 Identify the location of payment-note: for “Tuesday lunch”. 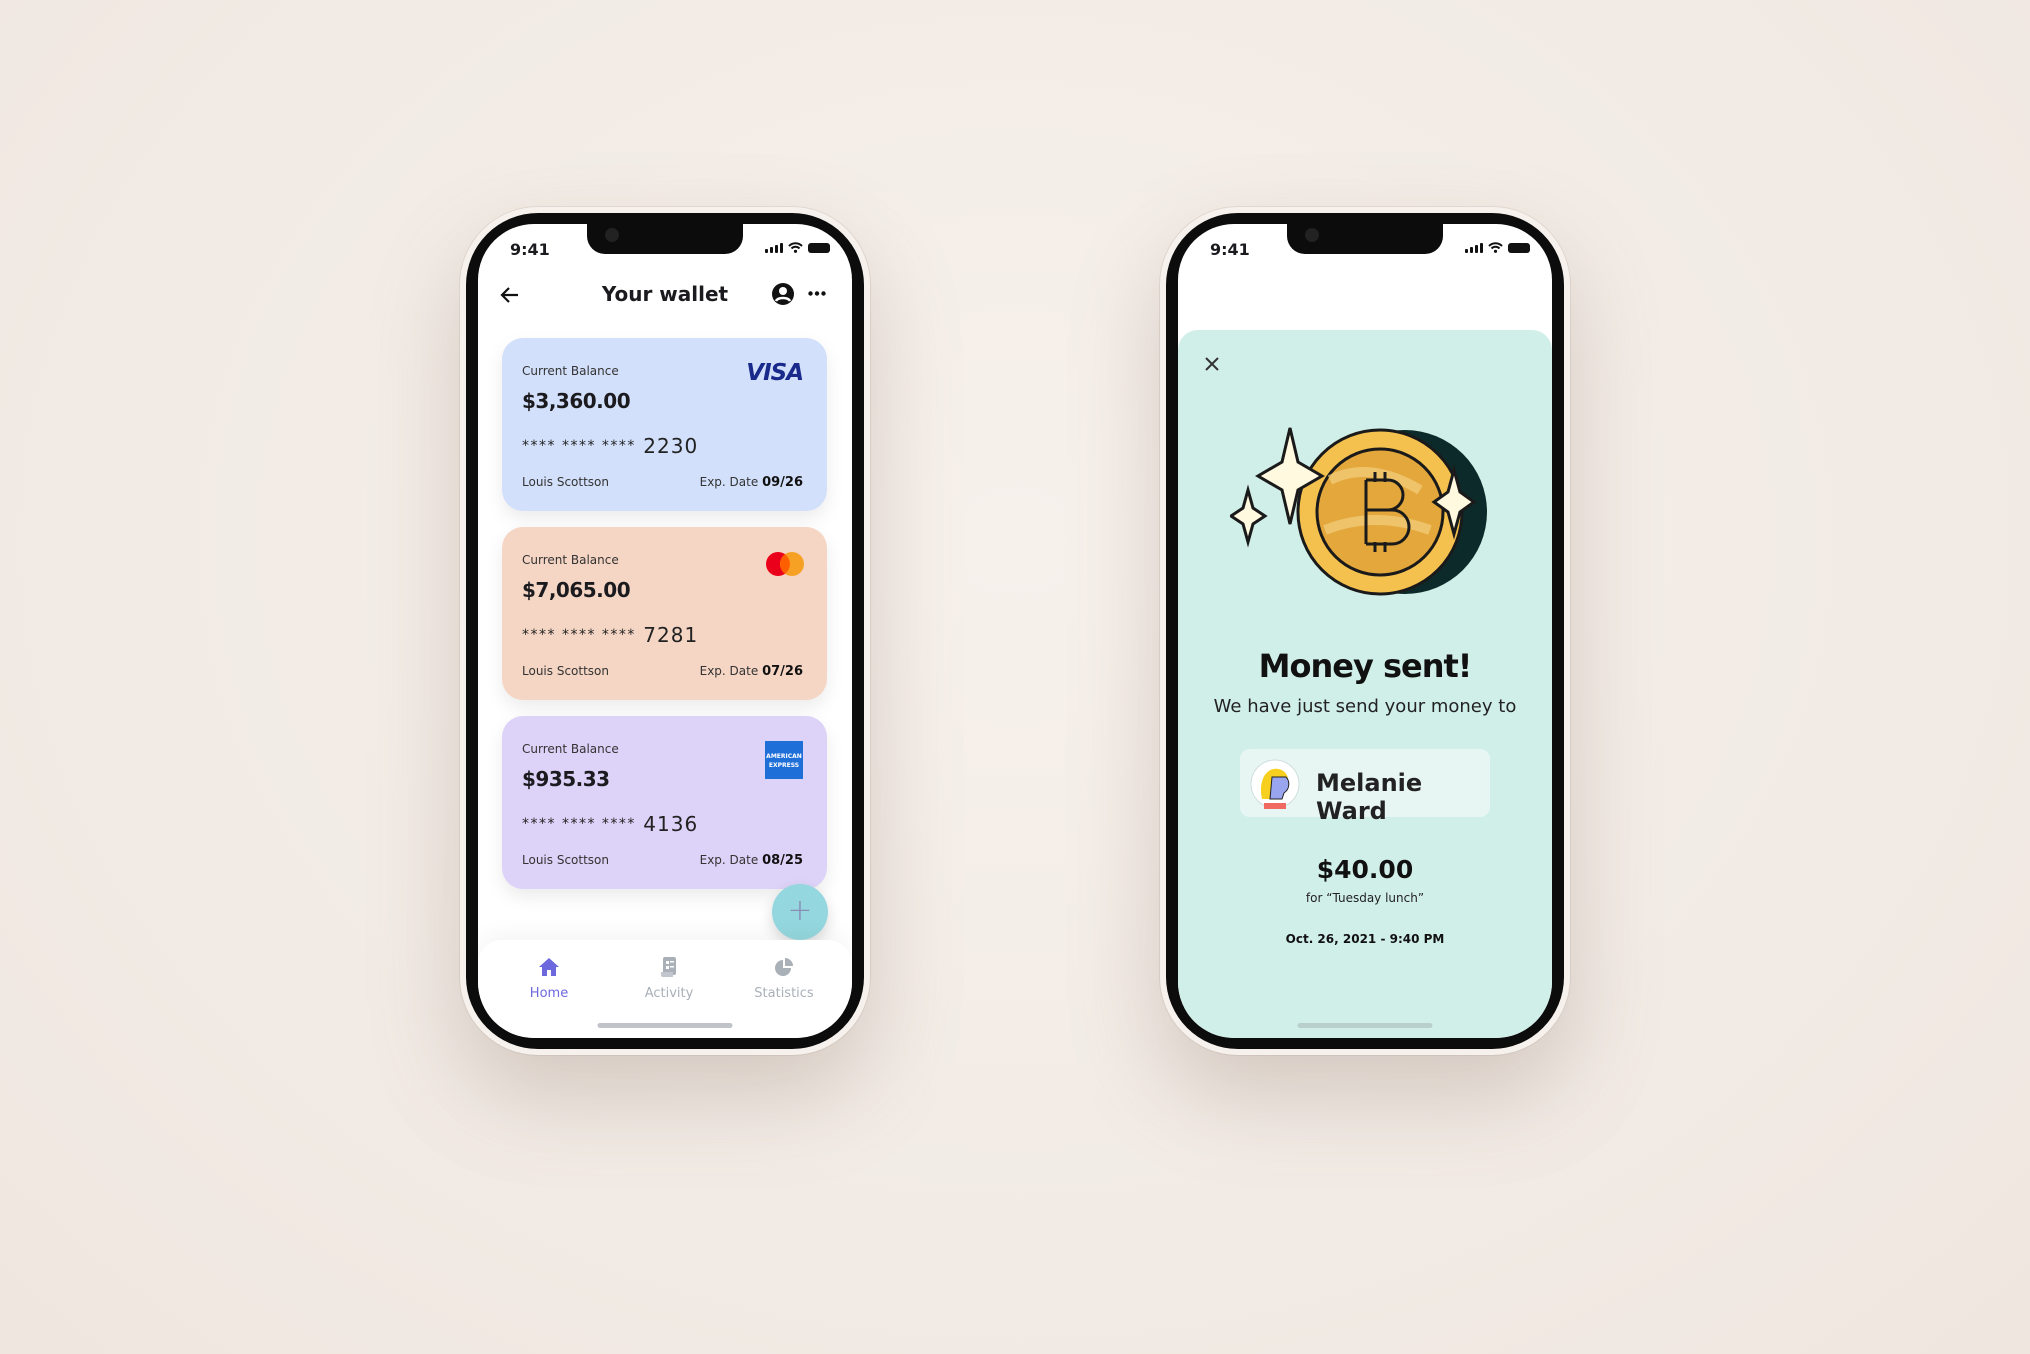
(1365, 898).